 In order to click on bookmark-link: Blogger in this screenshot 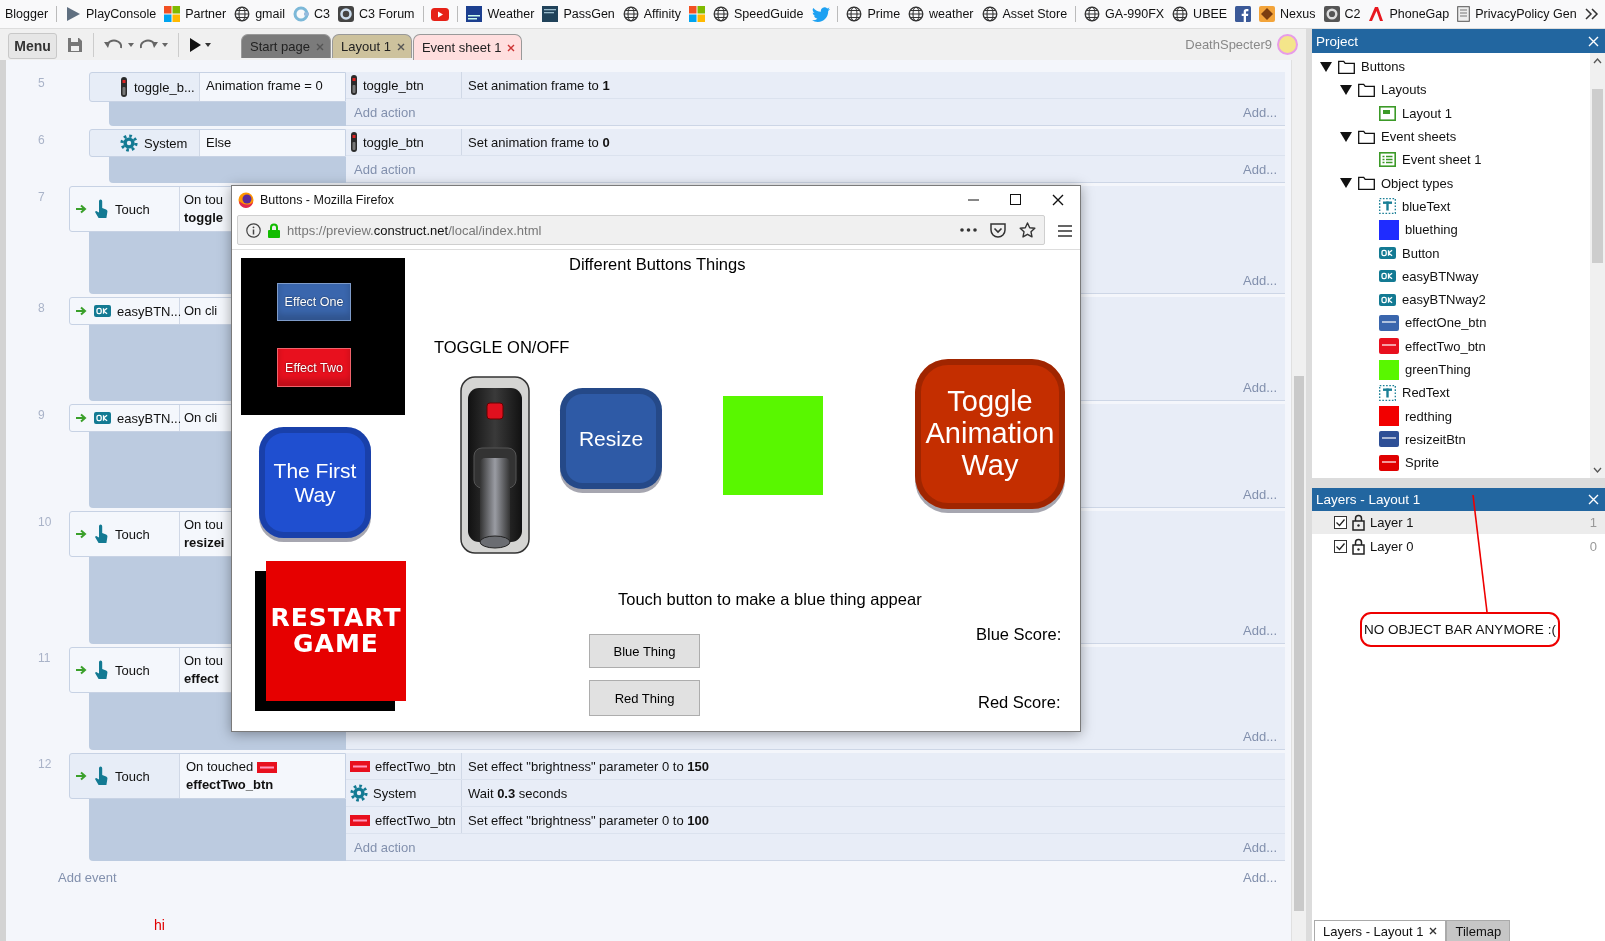, I will do `click(27, 14)`.